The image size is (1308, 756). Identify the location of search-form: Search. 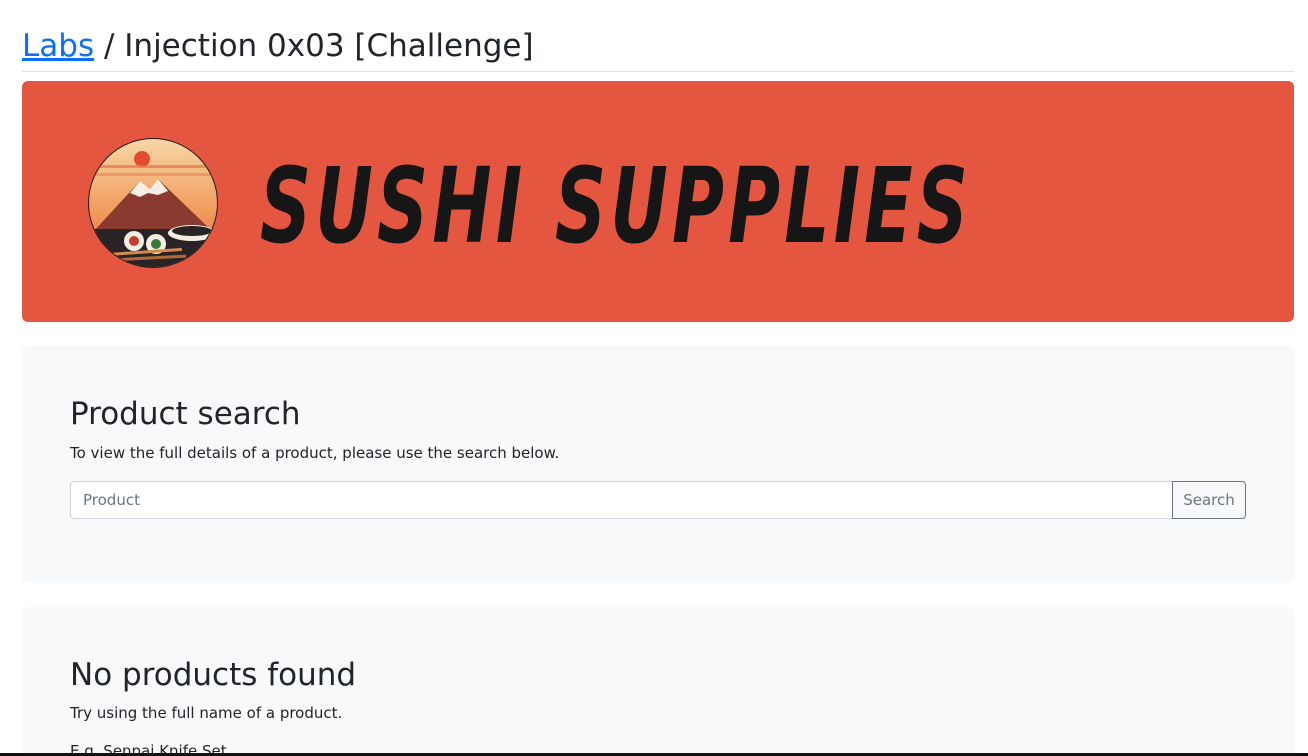
(658, 500).